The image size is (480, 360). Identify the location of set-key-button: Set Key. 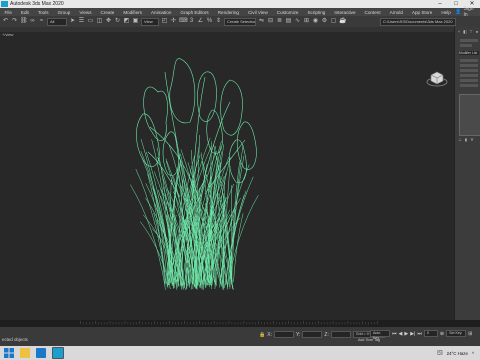
(456, 333).